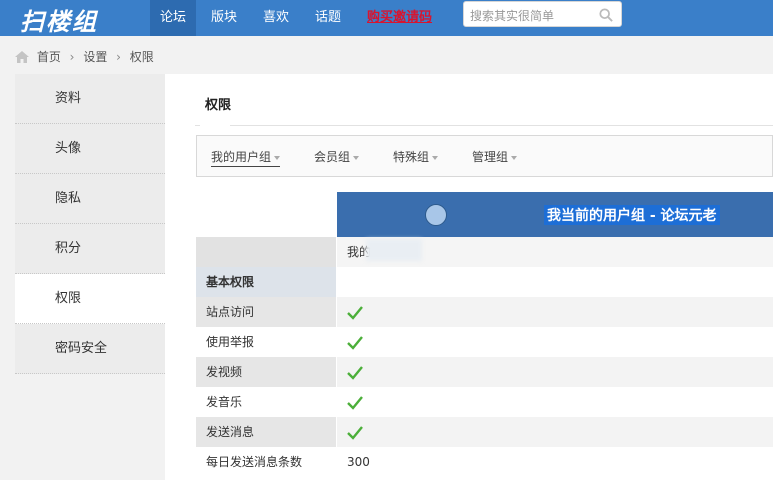  I want to click on tab-member-groups: 会员组, so click(337, 156).